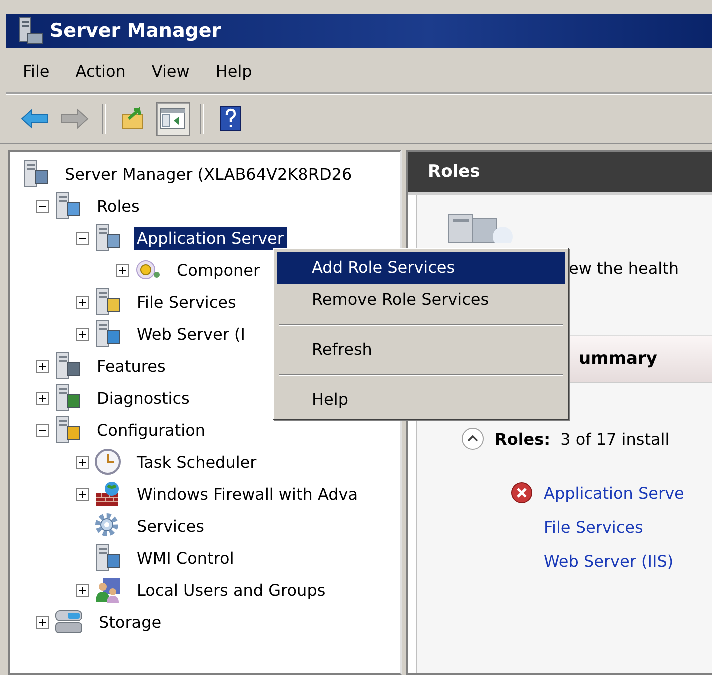  I want to click on tree-item: Roles, so click(118, 206).